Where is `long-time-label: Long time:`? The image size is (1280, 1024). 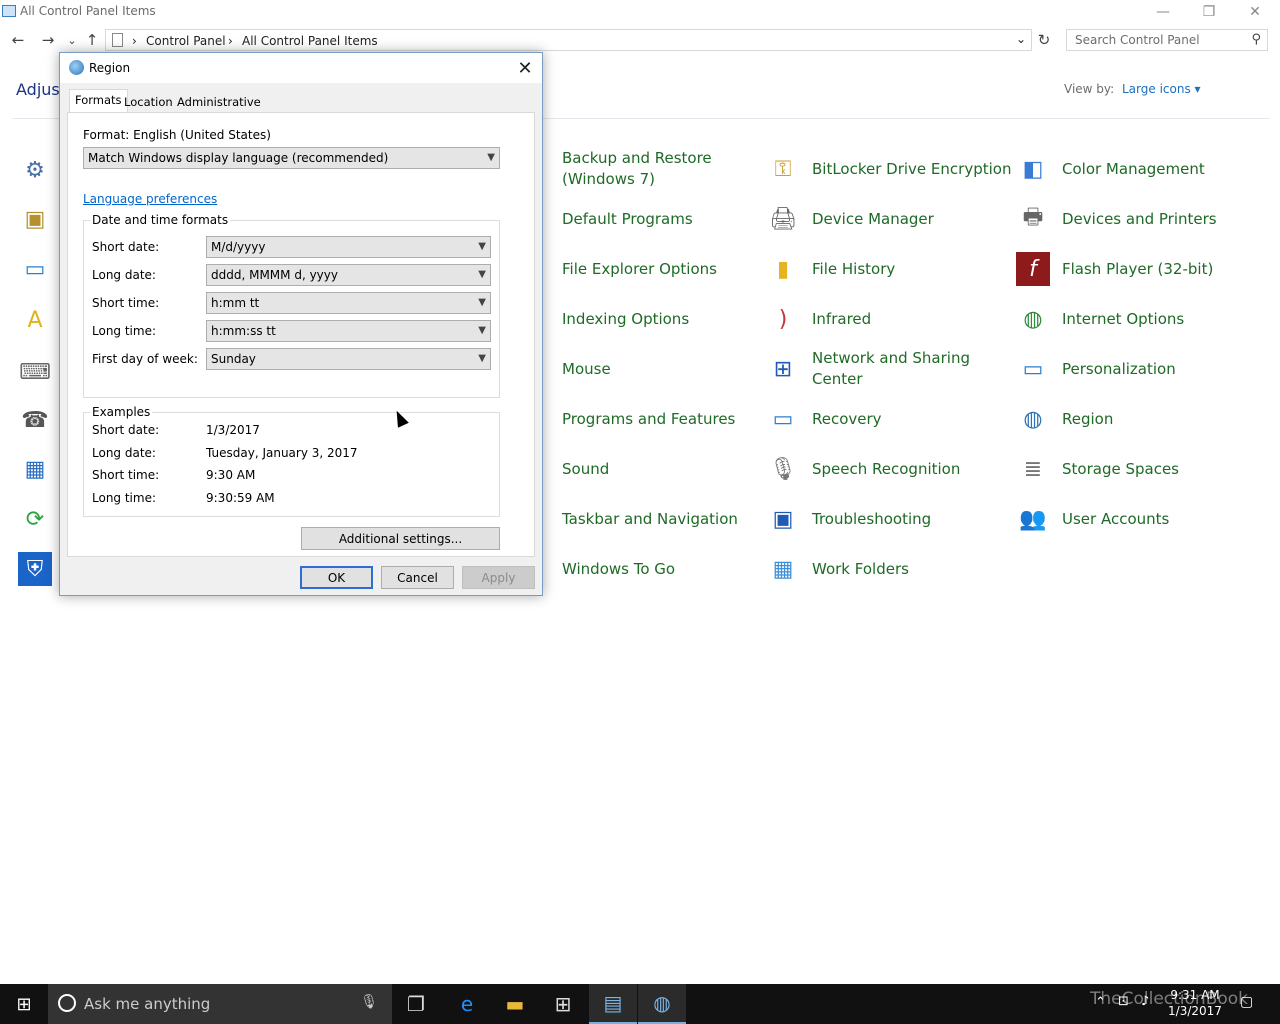
long-time-label: Long time: is located at coordinates (124, 331).